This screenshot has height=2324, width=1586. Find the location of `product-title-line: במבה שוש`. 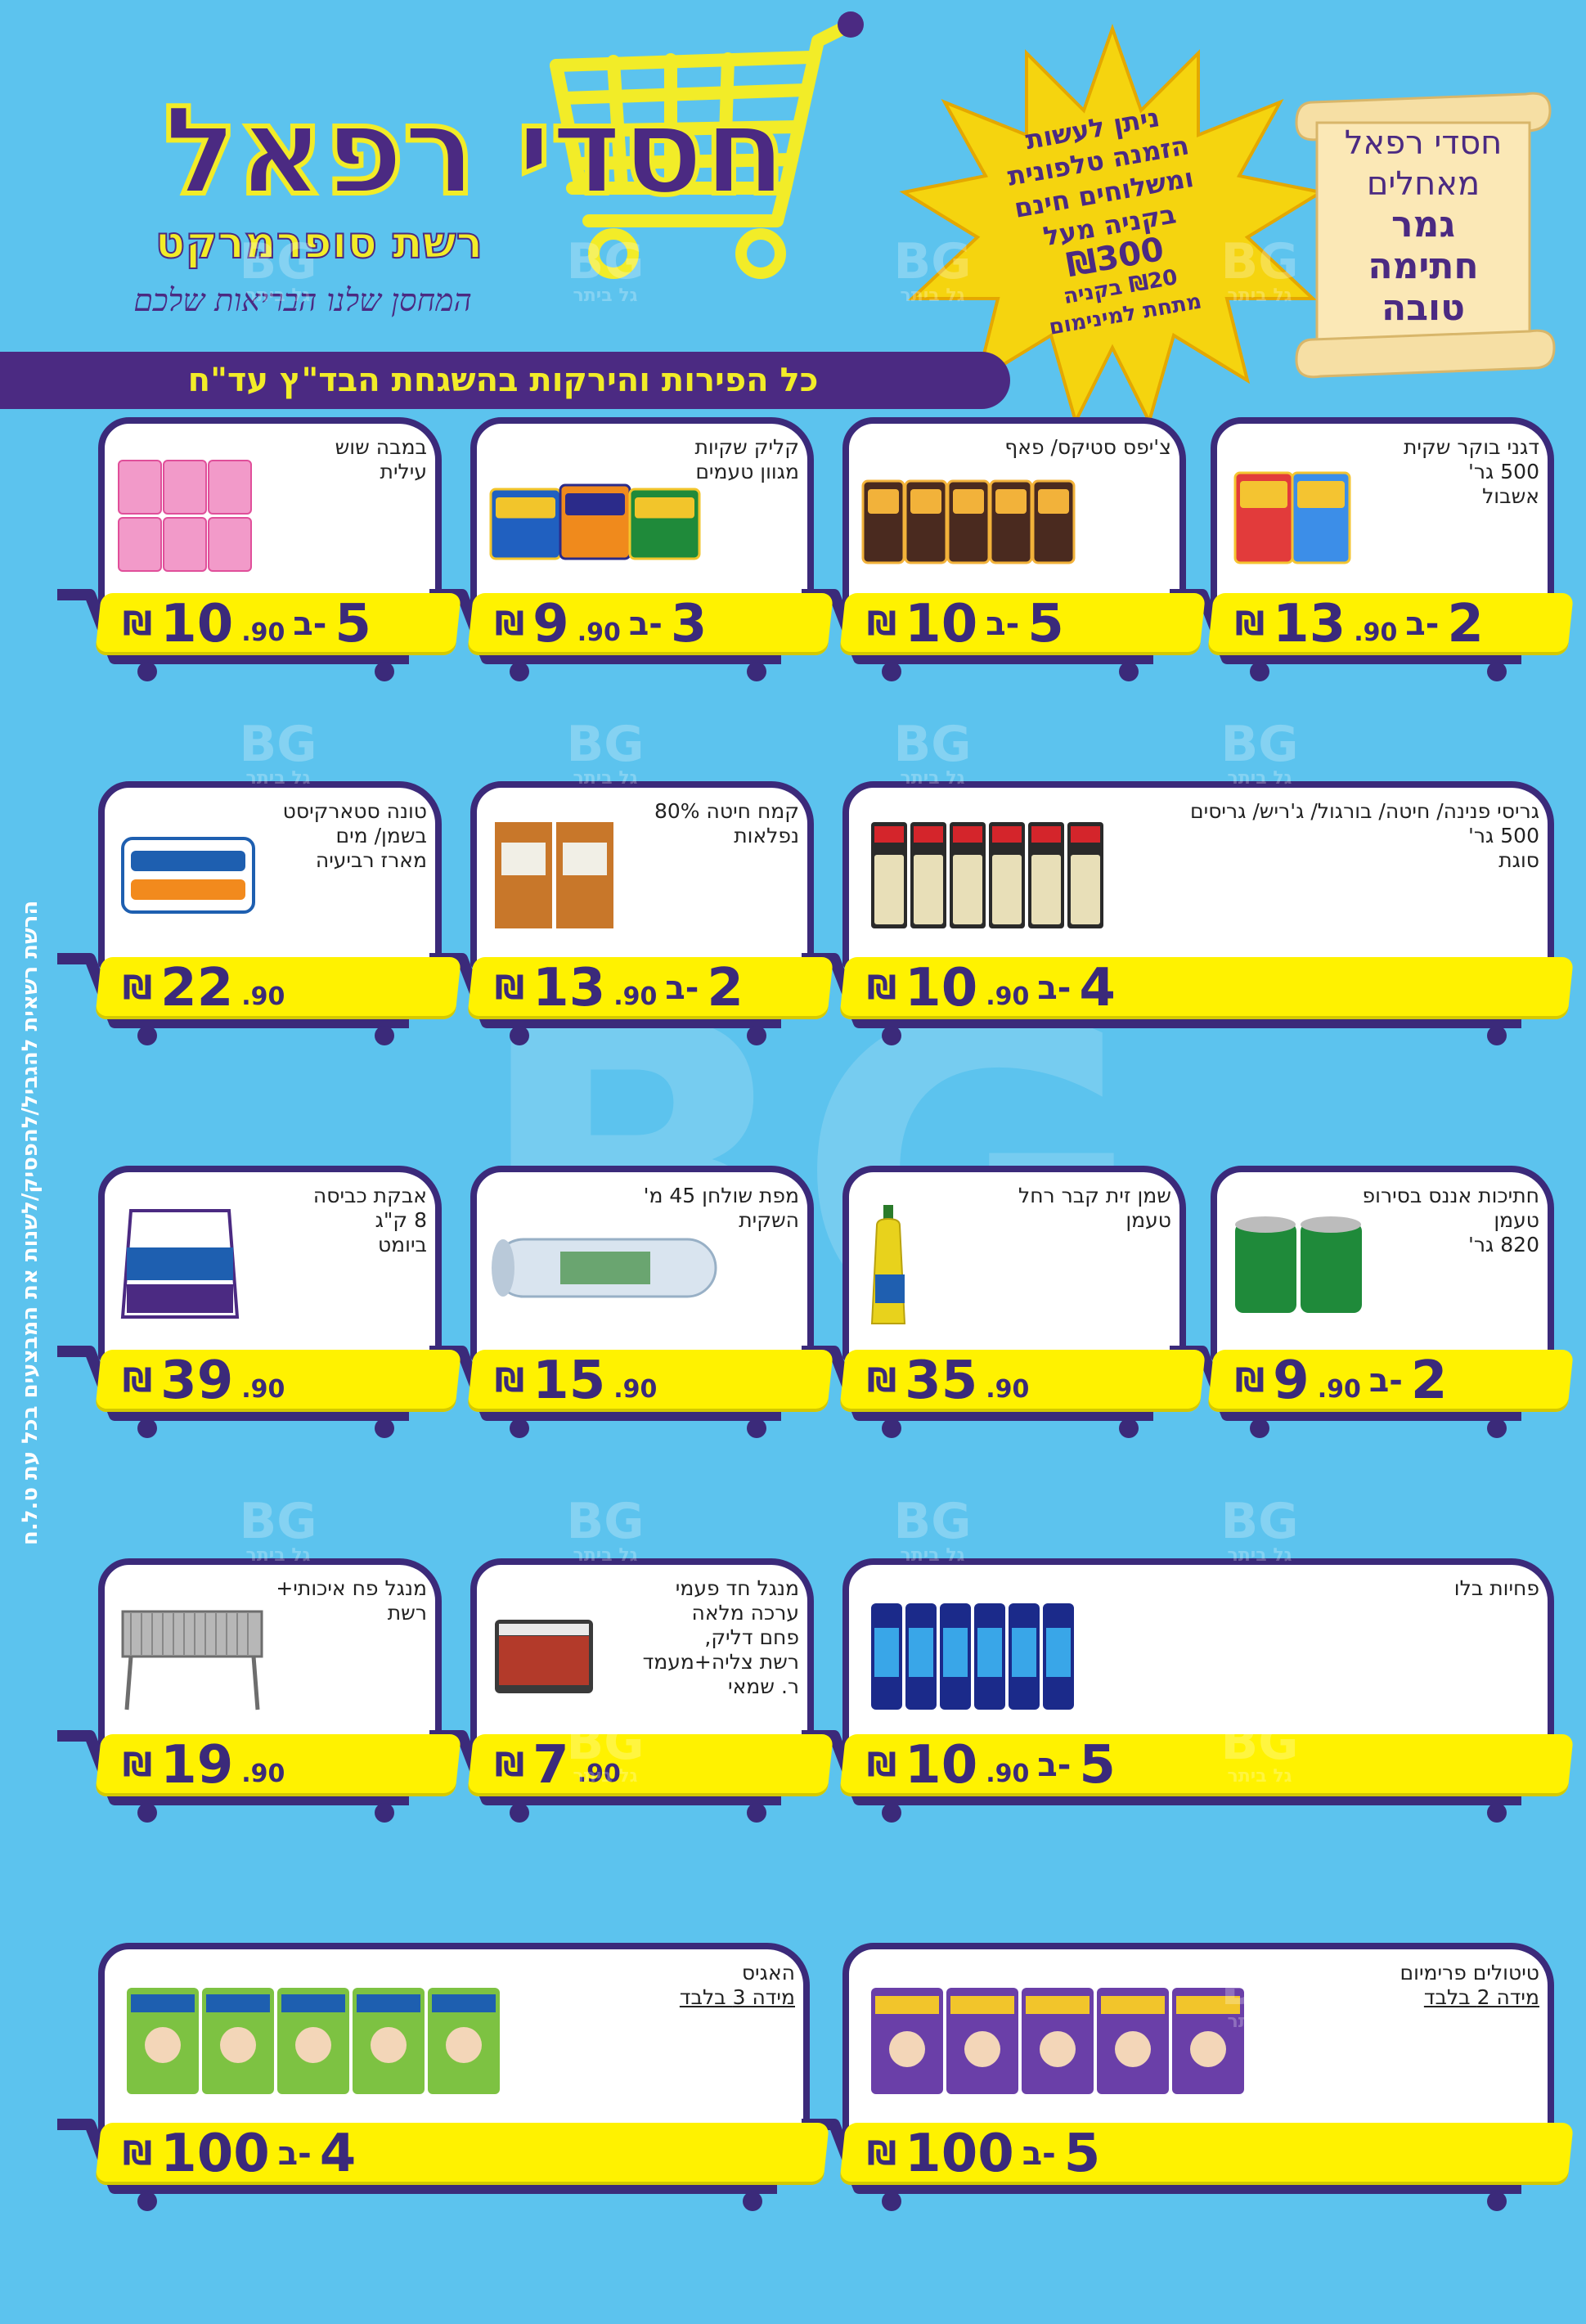

product-title-line: במבה שוש is located at coordinates (381, 447).